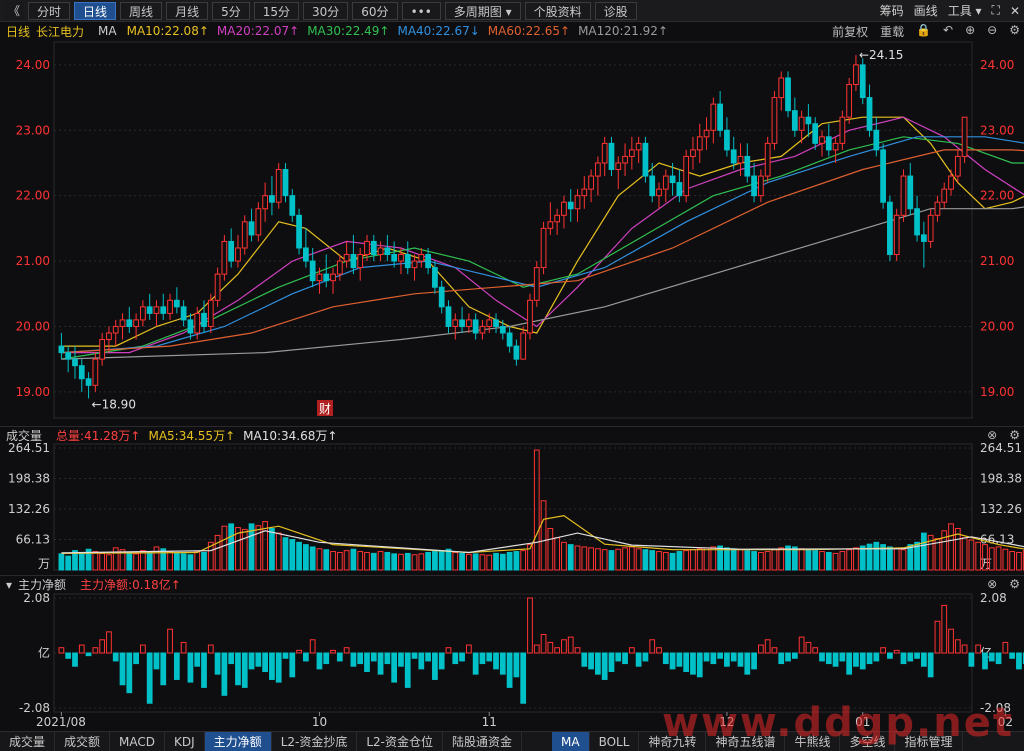 The image size is (1024, 751). I want to click on back-icon: 《, so click(14, 10).